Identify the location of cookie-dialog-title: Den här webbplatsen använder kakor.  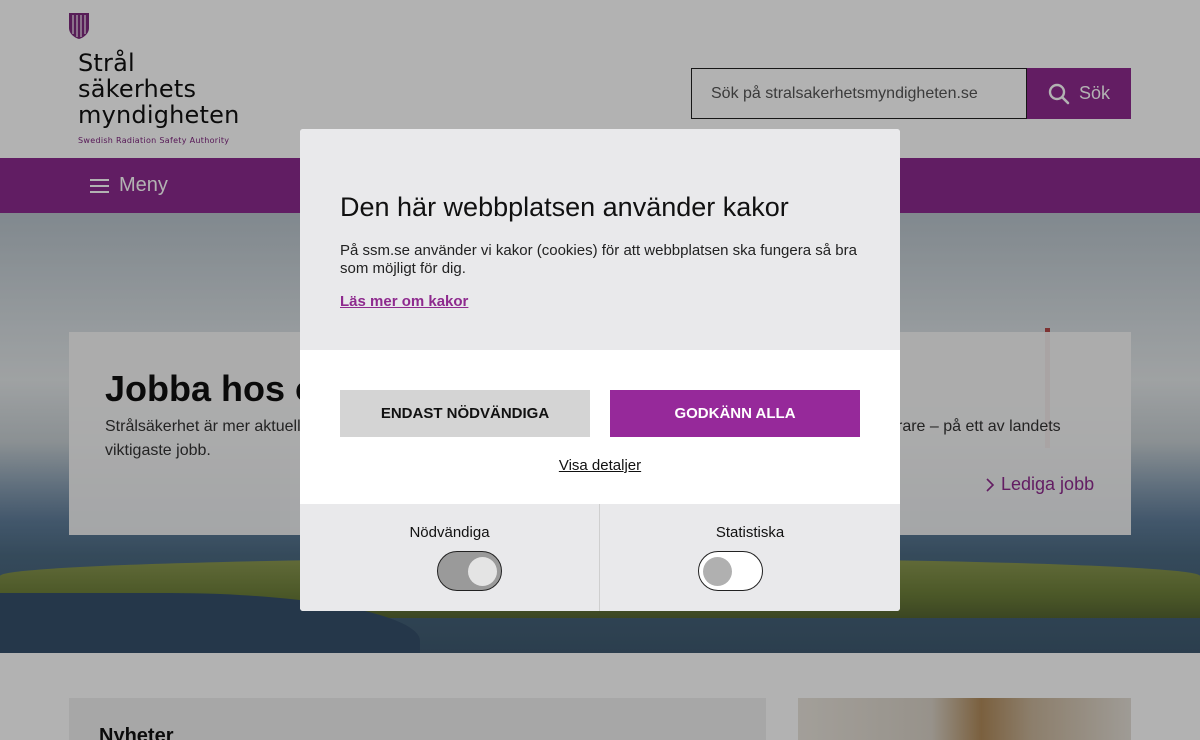
(564, 207).